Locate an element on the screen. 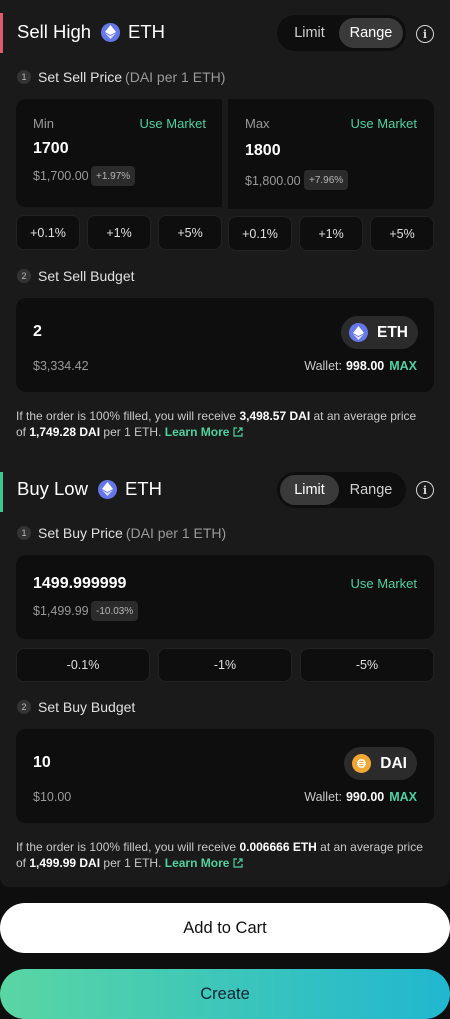  dai-token-icon is located at coordinates (362, 763).